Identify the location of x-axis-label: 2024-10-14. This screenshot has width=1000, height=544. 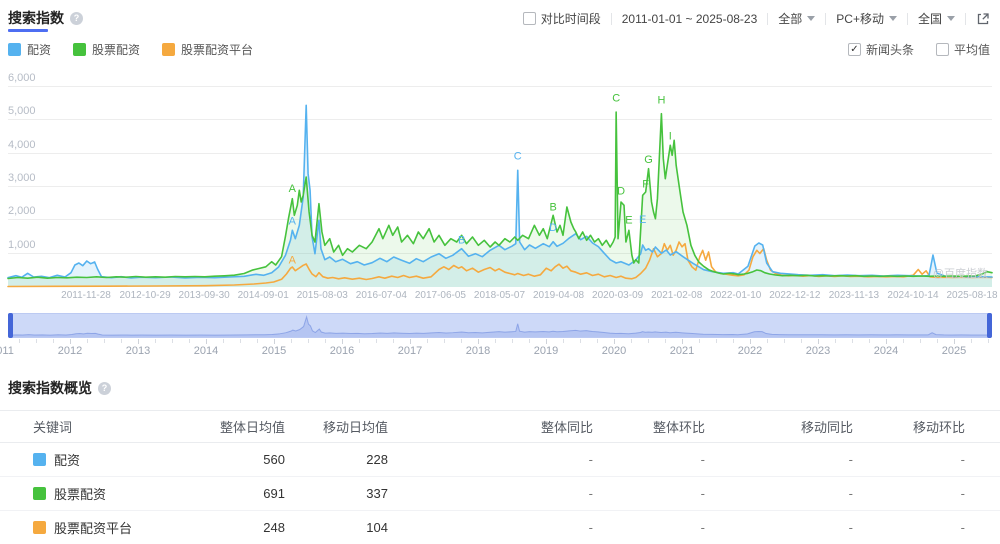
(913, 295).